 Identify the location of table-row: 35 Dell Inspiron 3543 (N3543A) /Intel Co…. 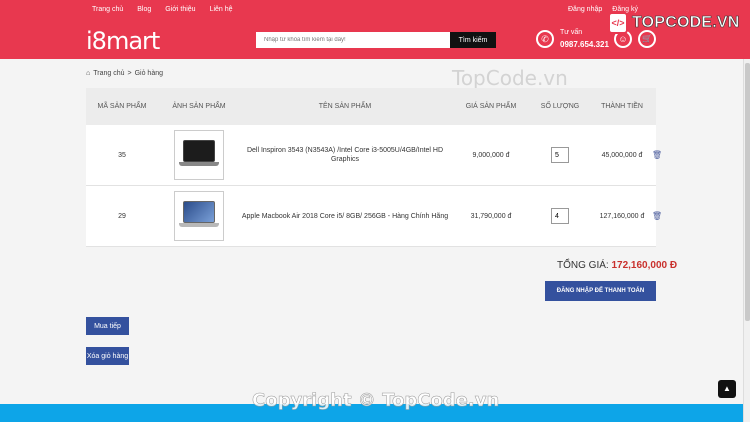
(374, 155).